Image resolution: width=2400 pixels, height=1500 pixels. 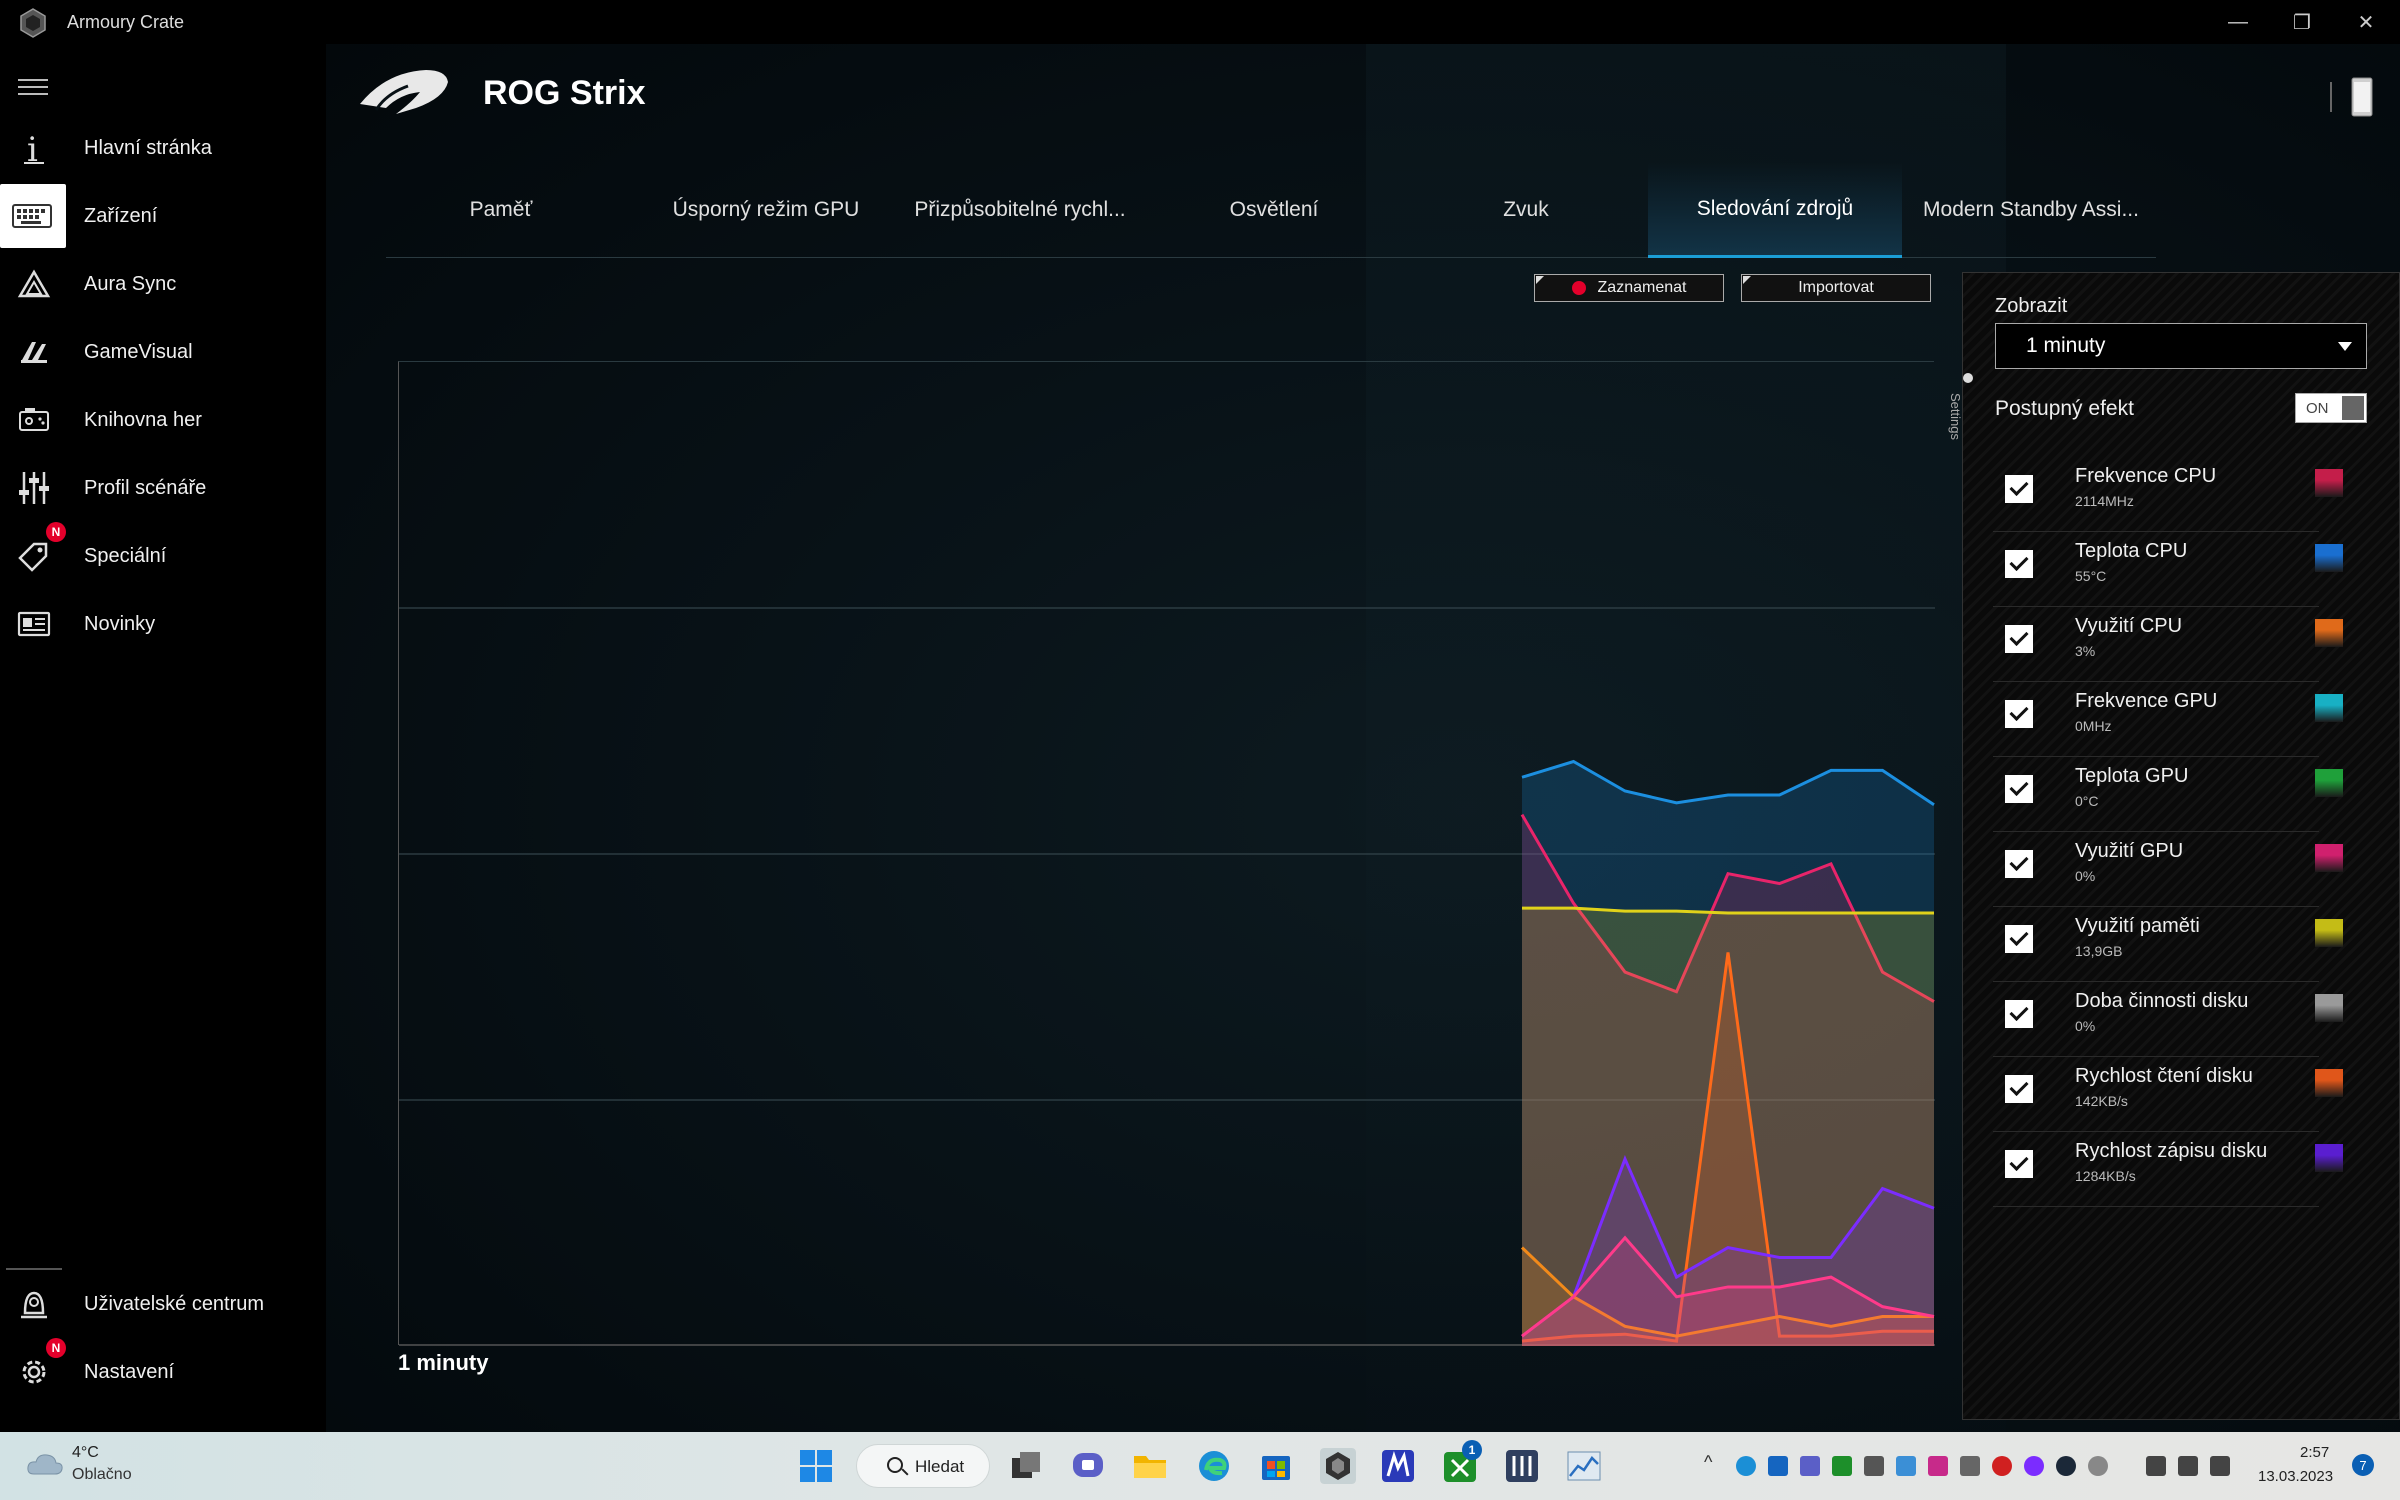 What do you see at coordinates (2168, 719) in the screenshot?
I see `metric-row: Frekvence GPU 0MHz` at bounding box center [2168, 719].